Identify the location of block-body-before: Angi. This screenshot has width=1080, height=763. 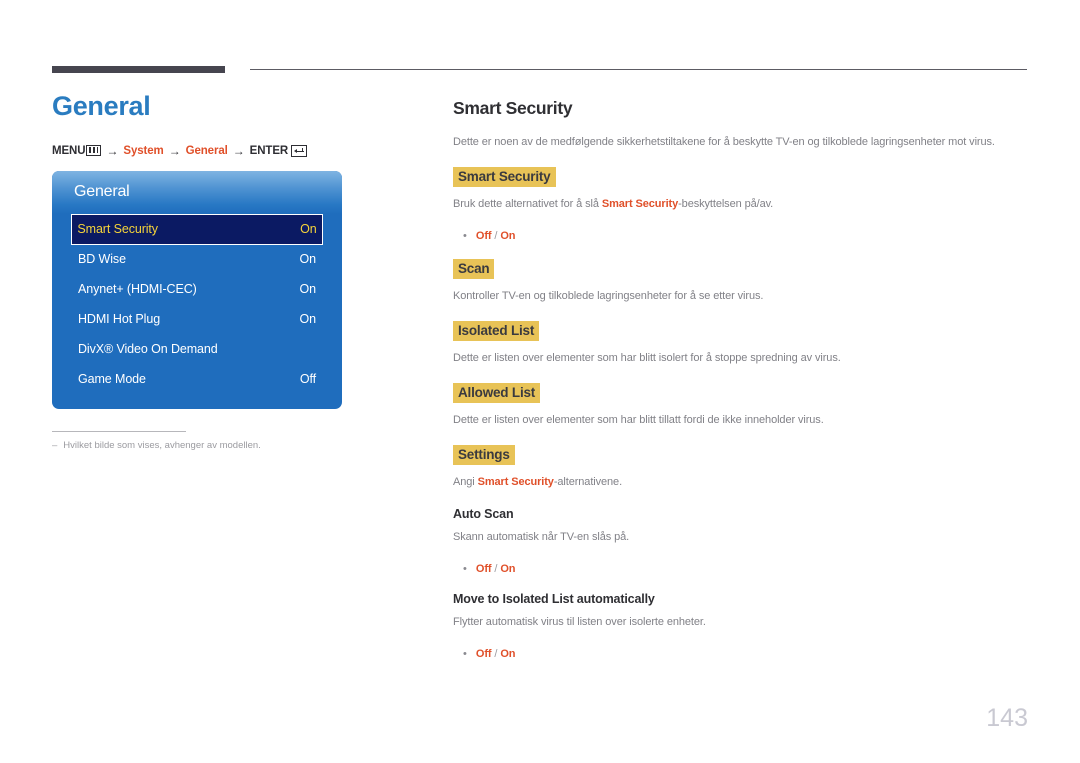
(465, 481).